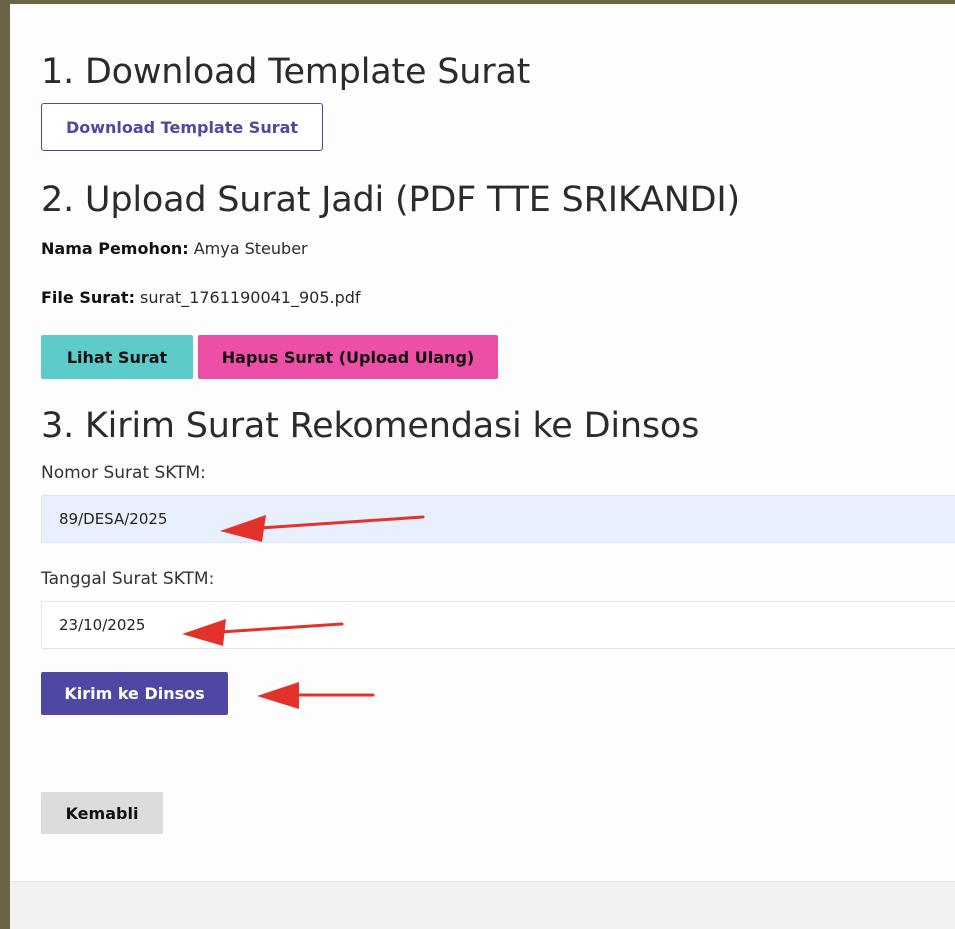 The width and height of the screenshot is (955, 929). What do you see at coordinates (370, 426) in the screenshot?
I see `section-heading-send: 3. Kirim Surat Rekomendasi ke Dinsos` at bounding box center [370, 426].